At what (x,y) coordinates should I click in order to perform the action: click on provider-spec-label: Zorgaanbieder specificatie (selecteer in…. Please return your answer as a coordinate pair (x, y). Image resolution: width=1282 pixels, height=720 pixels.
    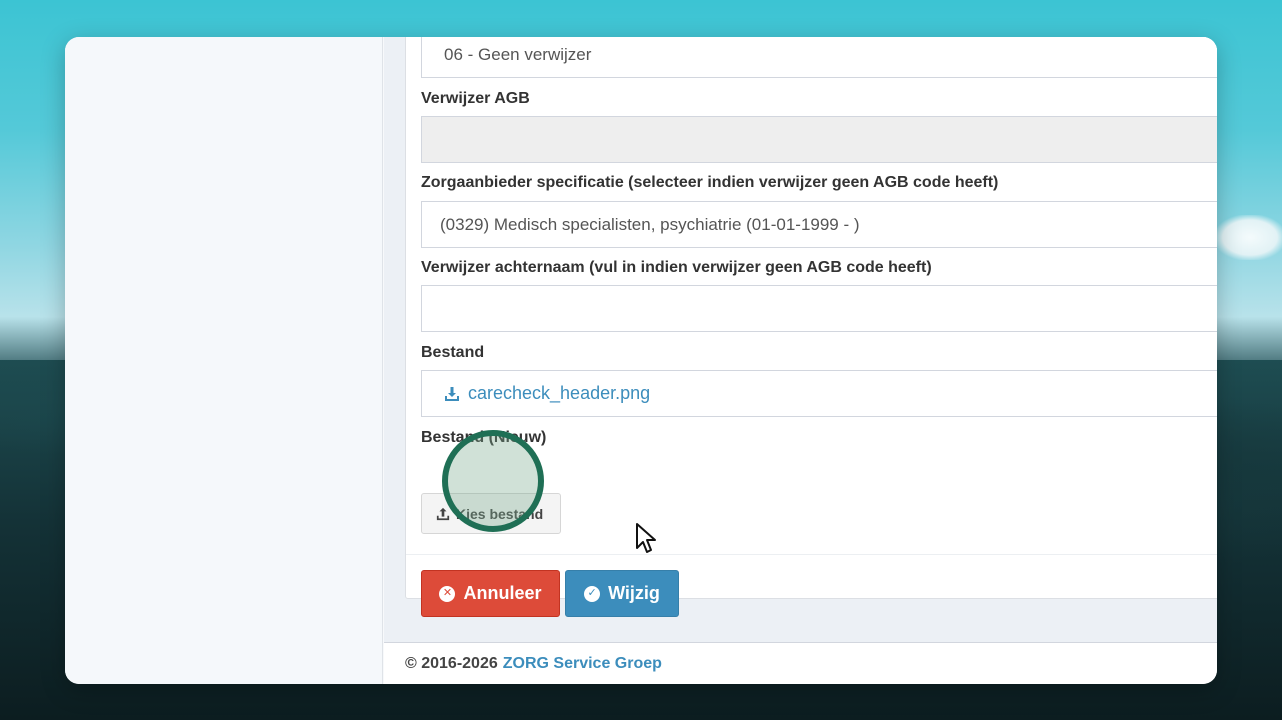
    Looking at the image, I should click on (710, 182).